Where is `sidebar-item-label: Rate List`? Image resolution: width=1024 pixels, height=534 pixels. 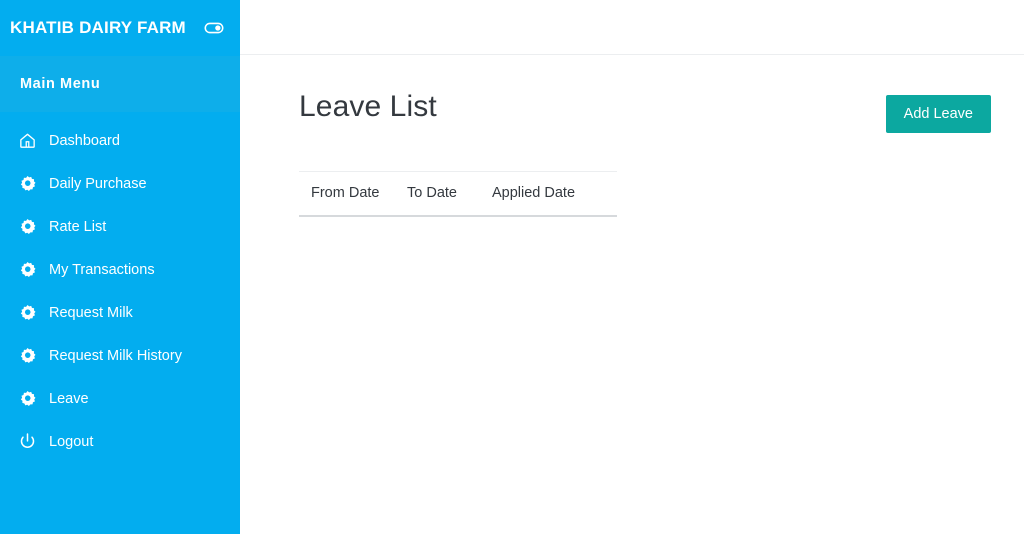
sidebar-item-label: Rate List is located at coordinates (78, 226).